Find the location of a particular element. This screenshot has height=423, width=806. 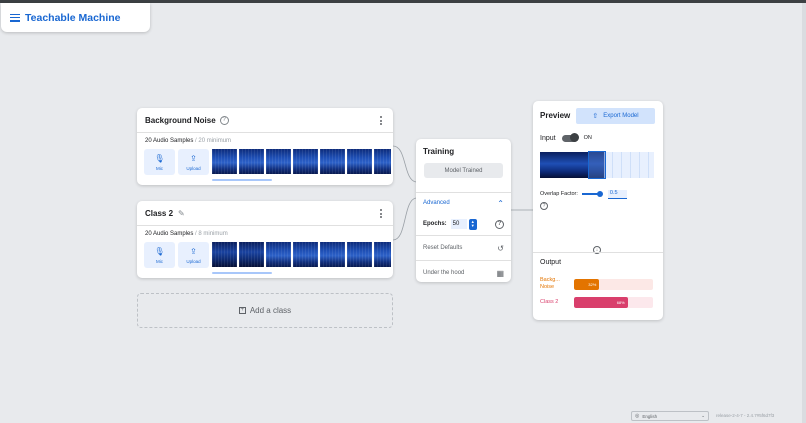

menu-icon is located at coordinates (15, 17).